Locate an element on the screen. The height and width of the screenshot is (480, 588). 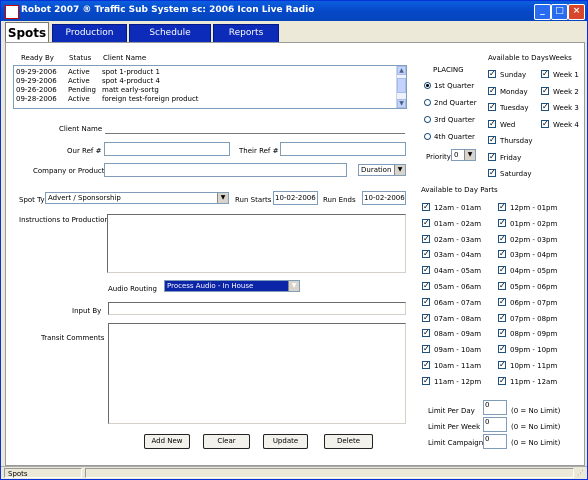
daypart-label: 11pm - 12am is located at coordinates (534, 381).